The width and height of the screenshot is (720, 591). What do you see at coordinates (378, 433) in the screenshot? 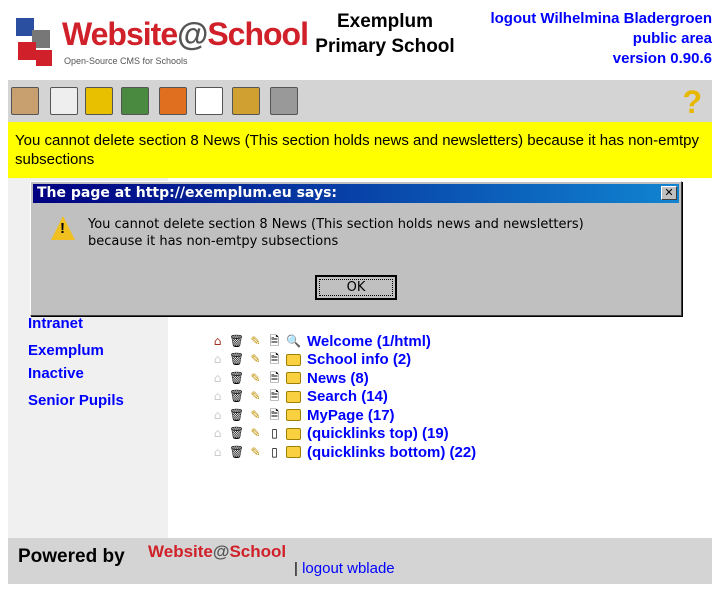
I see `section-link: (quicklinks top) (19)` at bounding box center [378, 433].